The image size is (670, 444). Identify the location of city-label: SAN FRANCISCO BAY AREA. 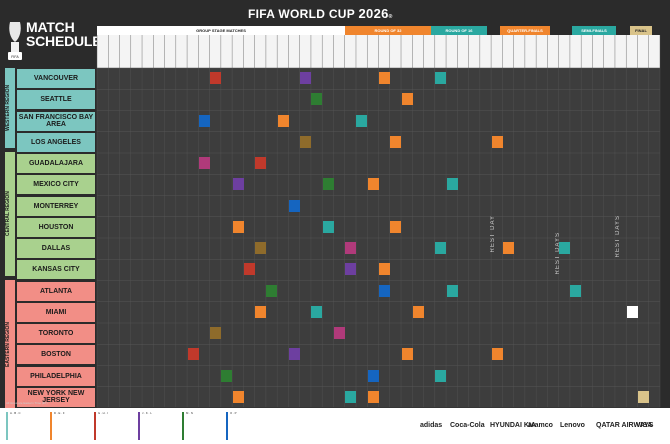
(56, 121).